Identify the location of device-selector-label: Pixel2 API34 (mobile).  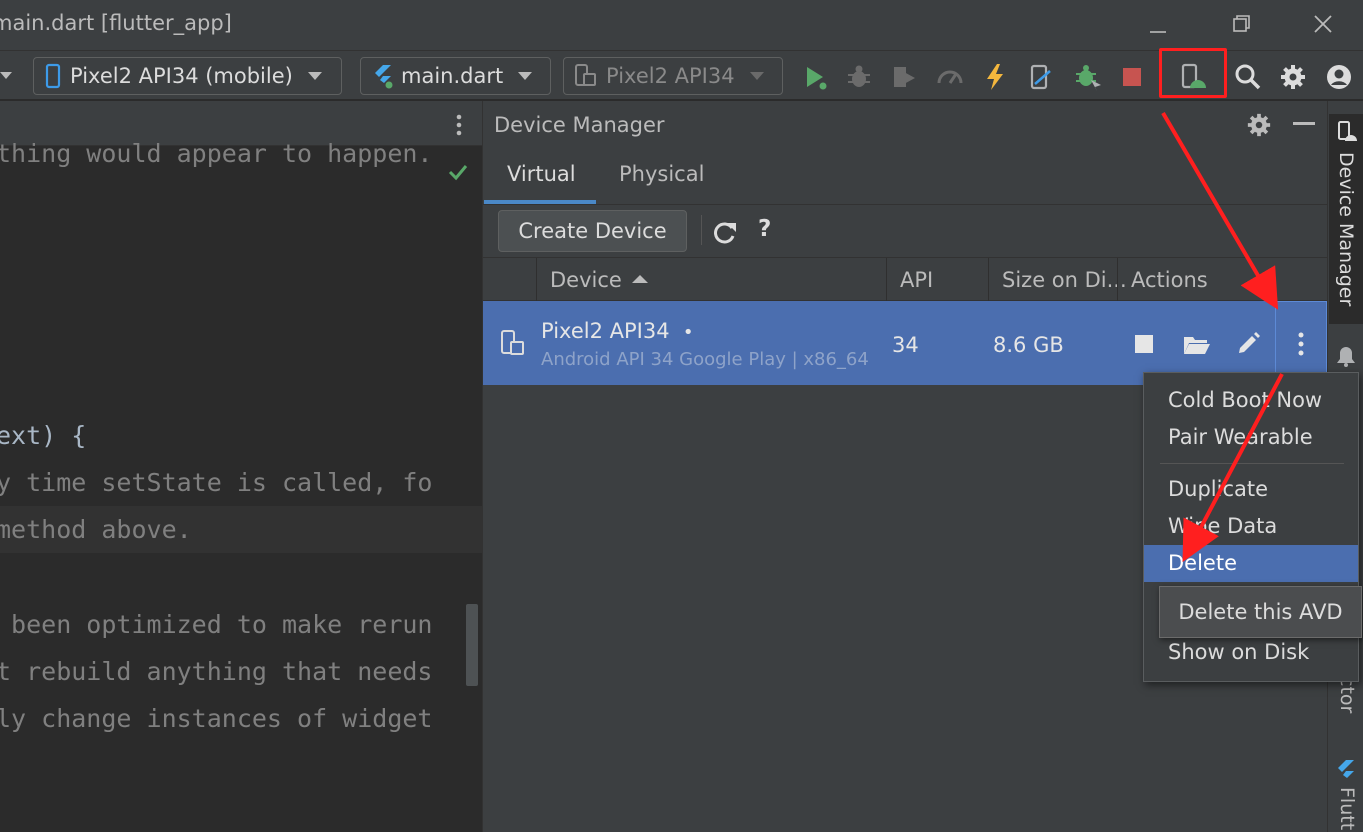
(181, 76).